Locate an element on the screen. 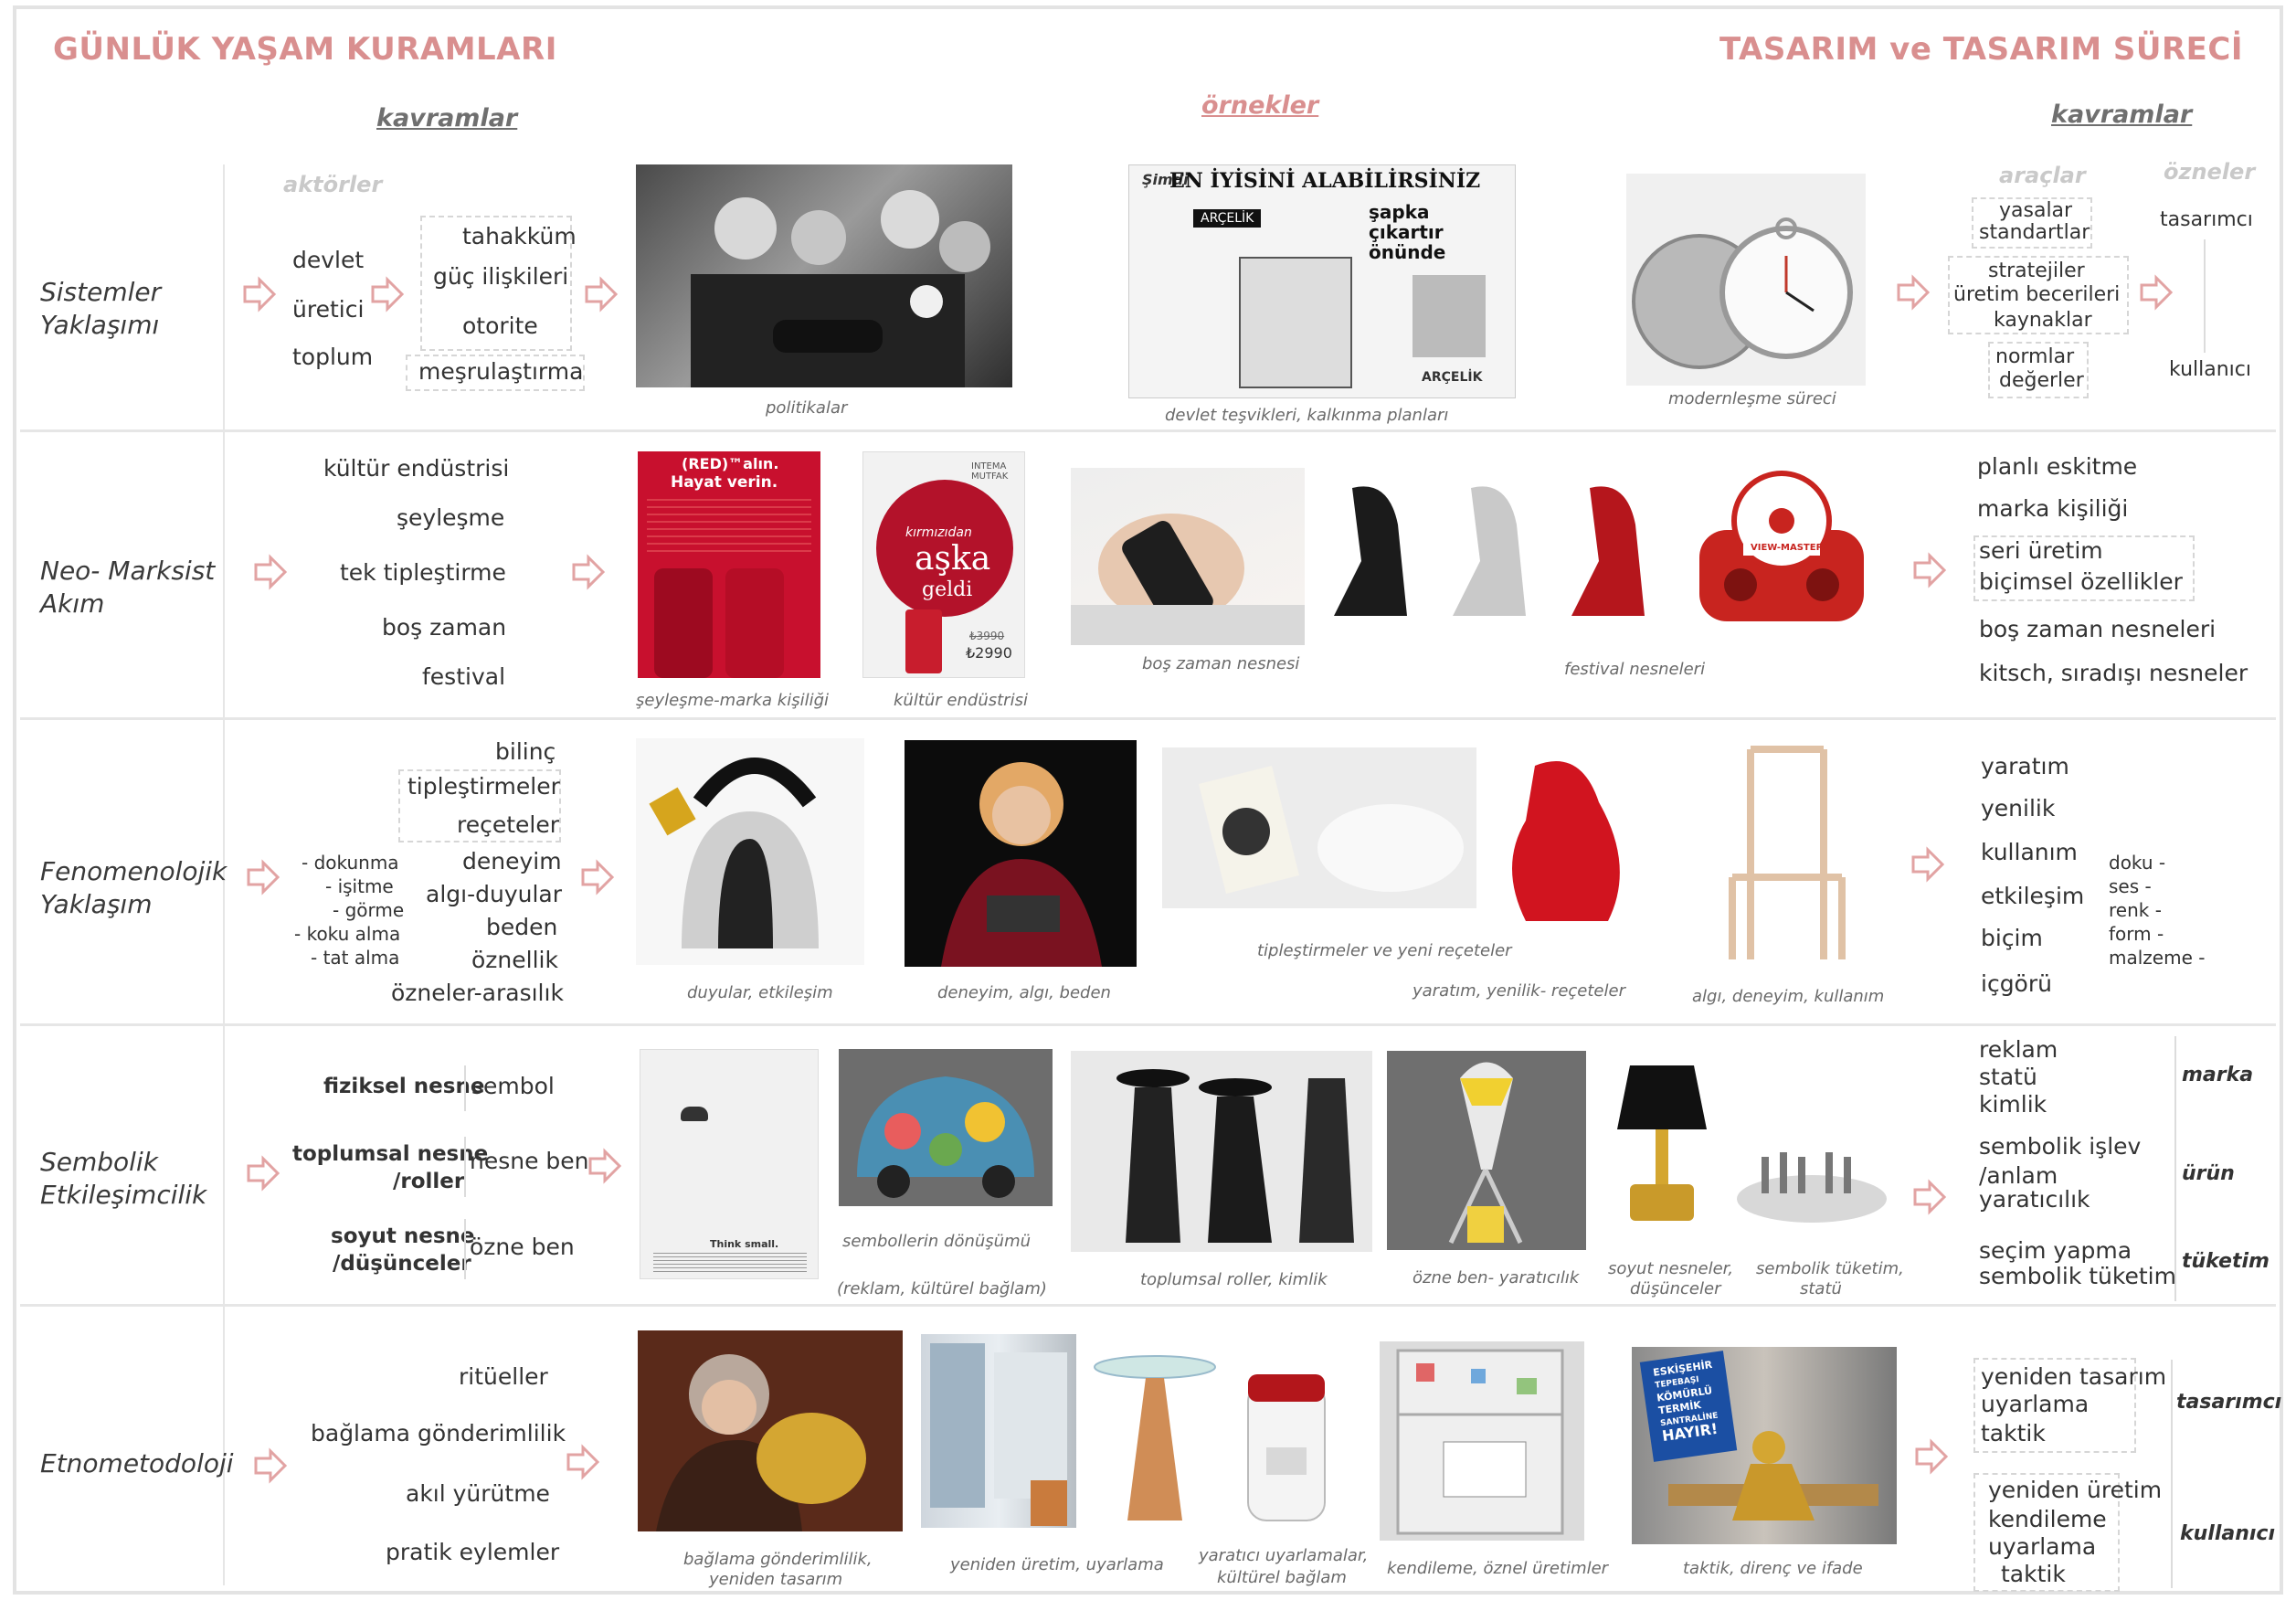  sense-dokunma: - dokunma is located at coordinates (350, 863).